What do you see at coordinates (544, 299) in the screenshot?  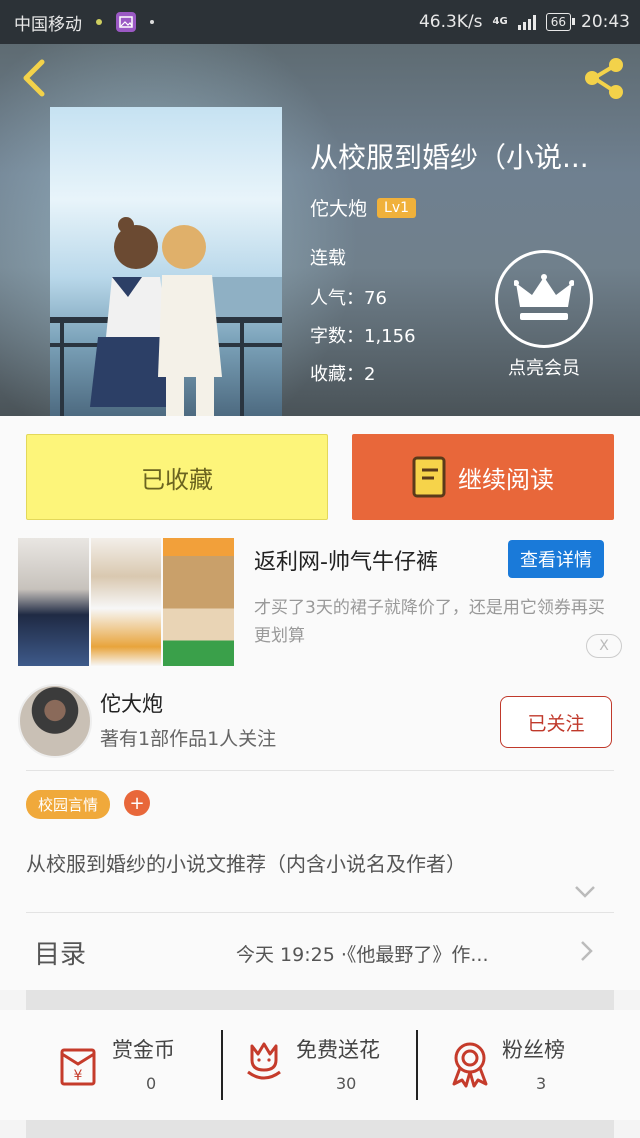 I see `crown-icon` at bounding box center [544, 299].